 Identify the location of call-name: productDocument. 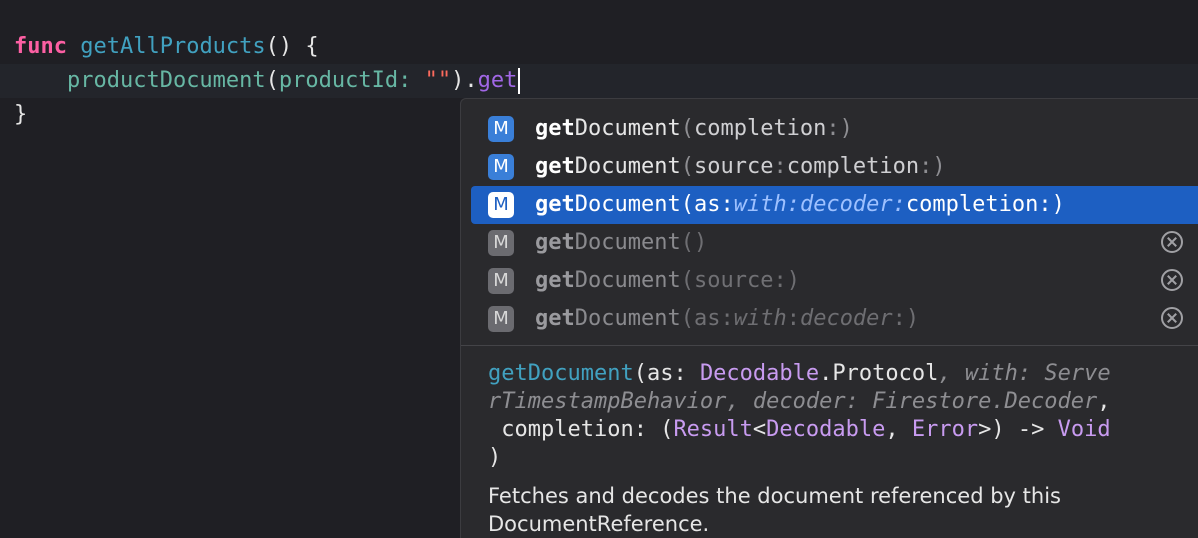
(166, 80).